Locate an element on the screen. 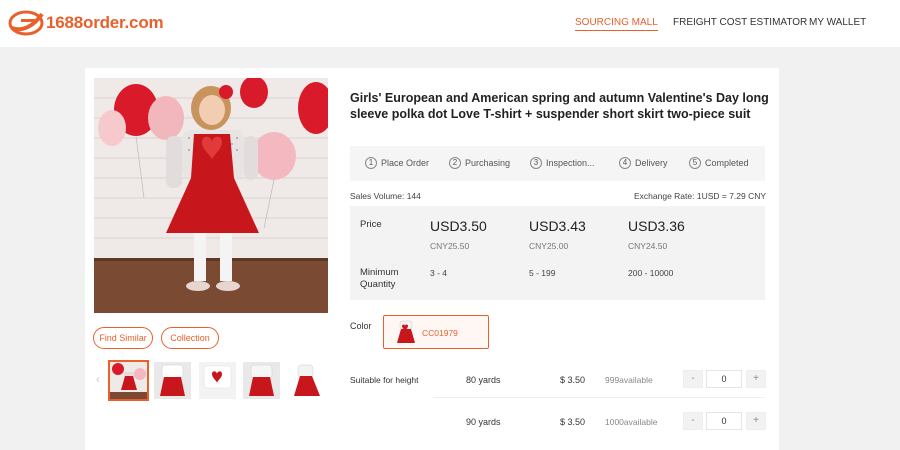 The width and height of the screenshot is (900, 450). tier-1-cny: CNY25.50 is located at coordinates (450, 246).